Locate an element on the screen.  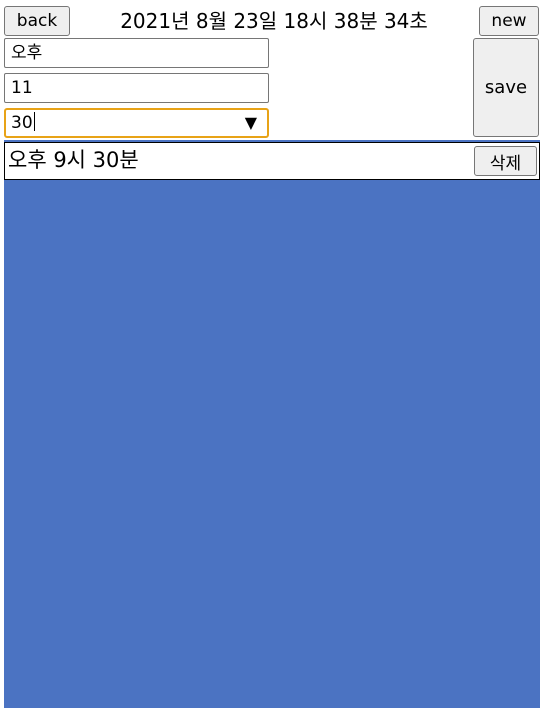
minute-select: 30 ▼ is located at coordinates (136, 123).